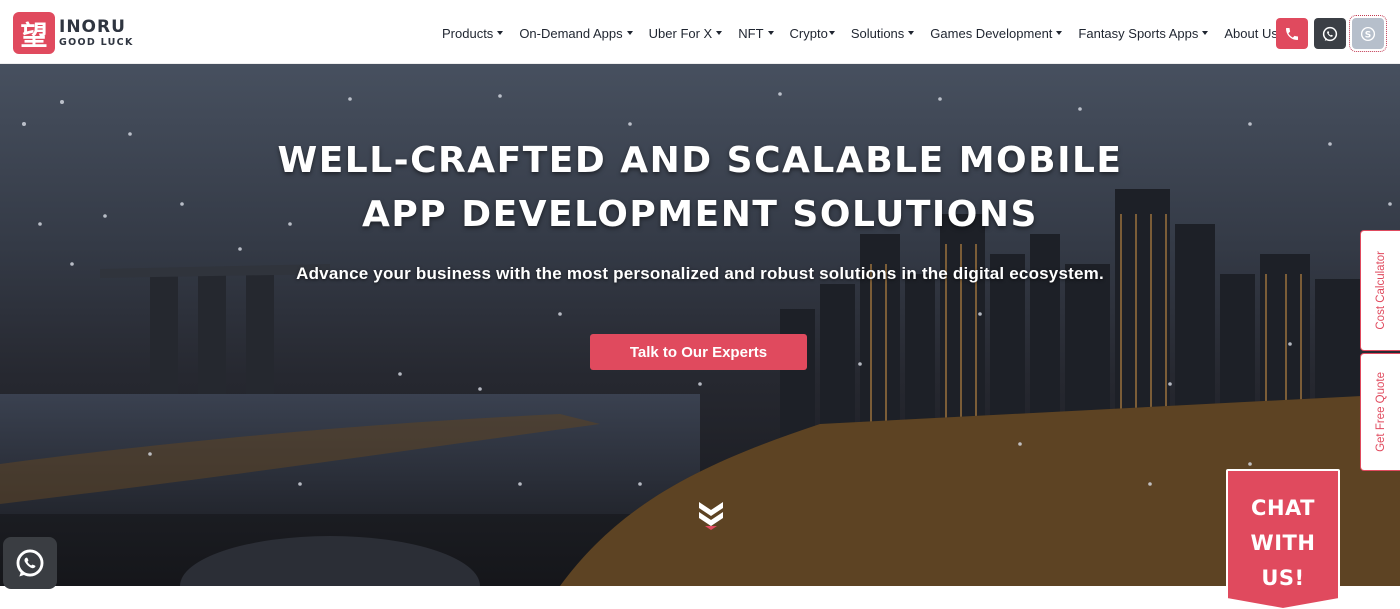  I want to click on nav-item-crypto: Crypto, so click(812, 33).